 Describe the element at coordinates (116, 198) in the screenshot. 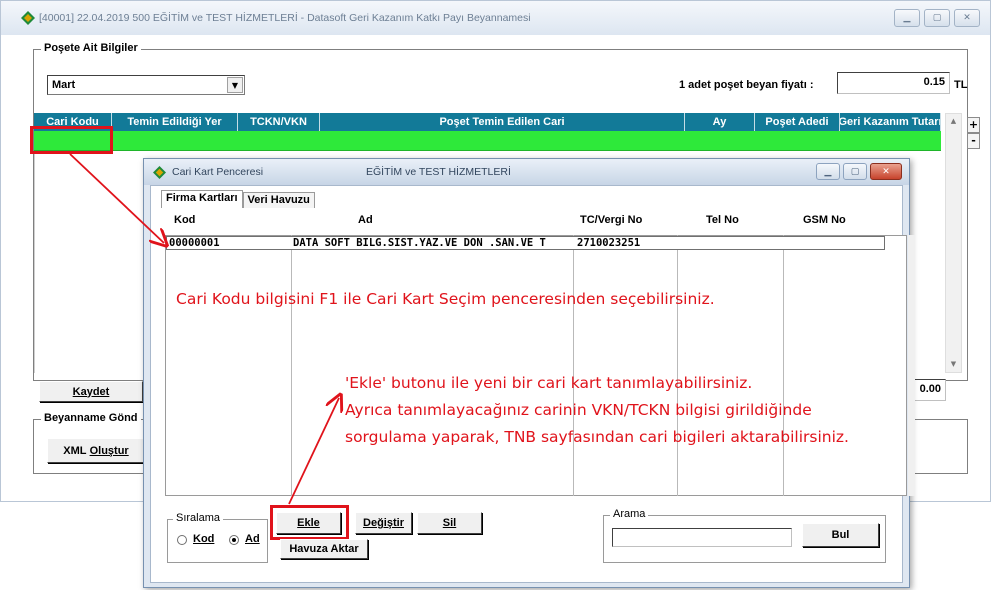

I see `arrow-to-list` at that location.